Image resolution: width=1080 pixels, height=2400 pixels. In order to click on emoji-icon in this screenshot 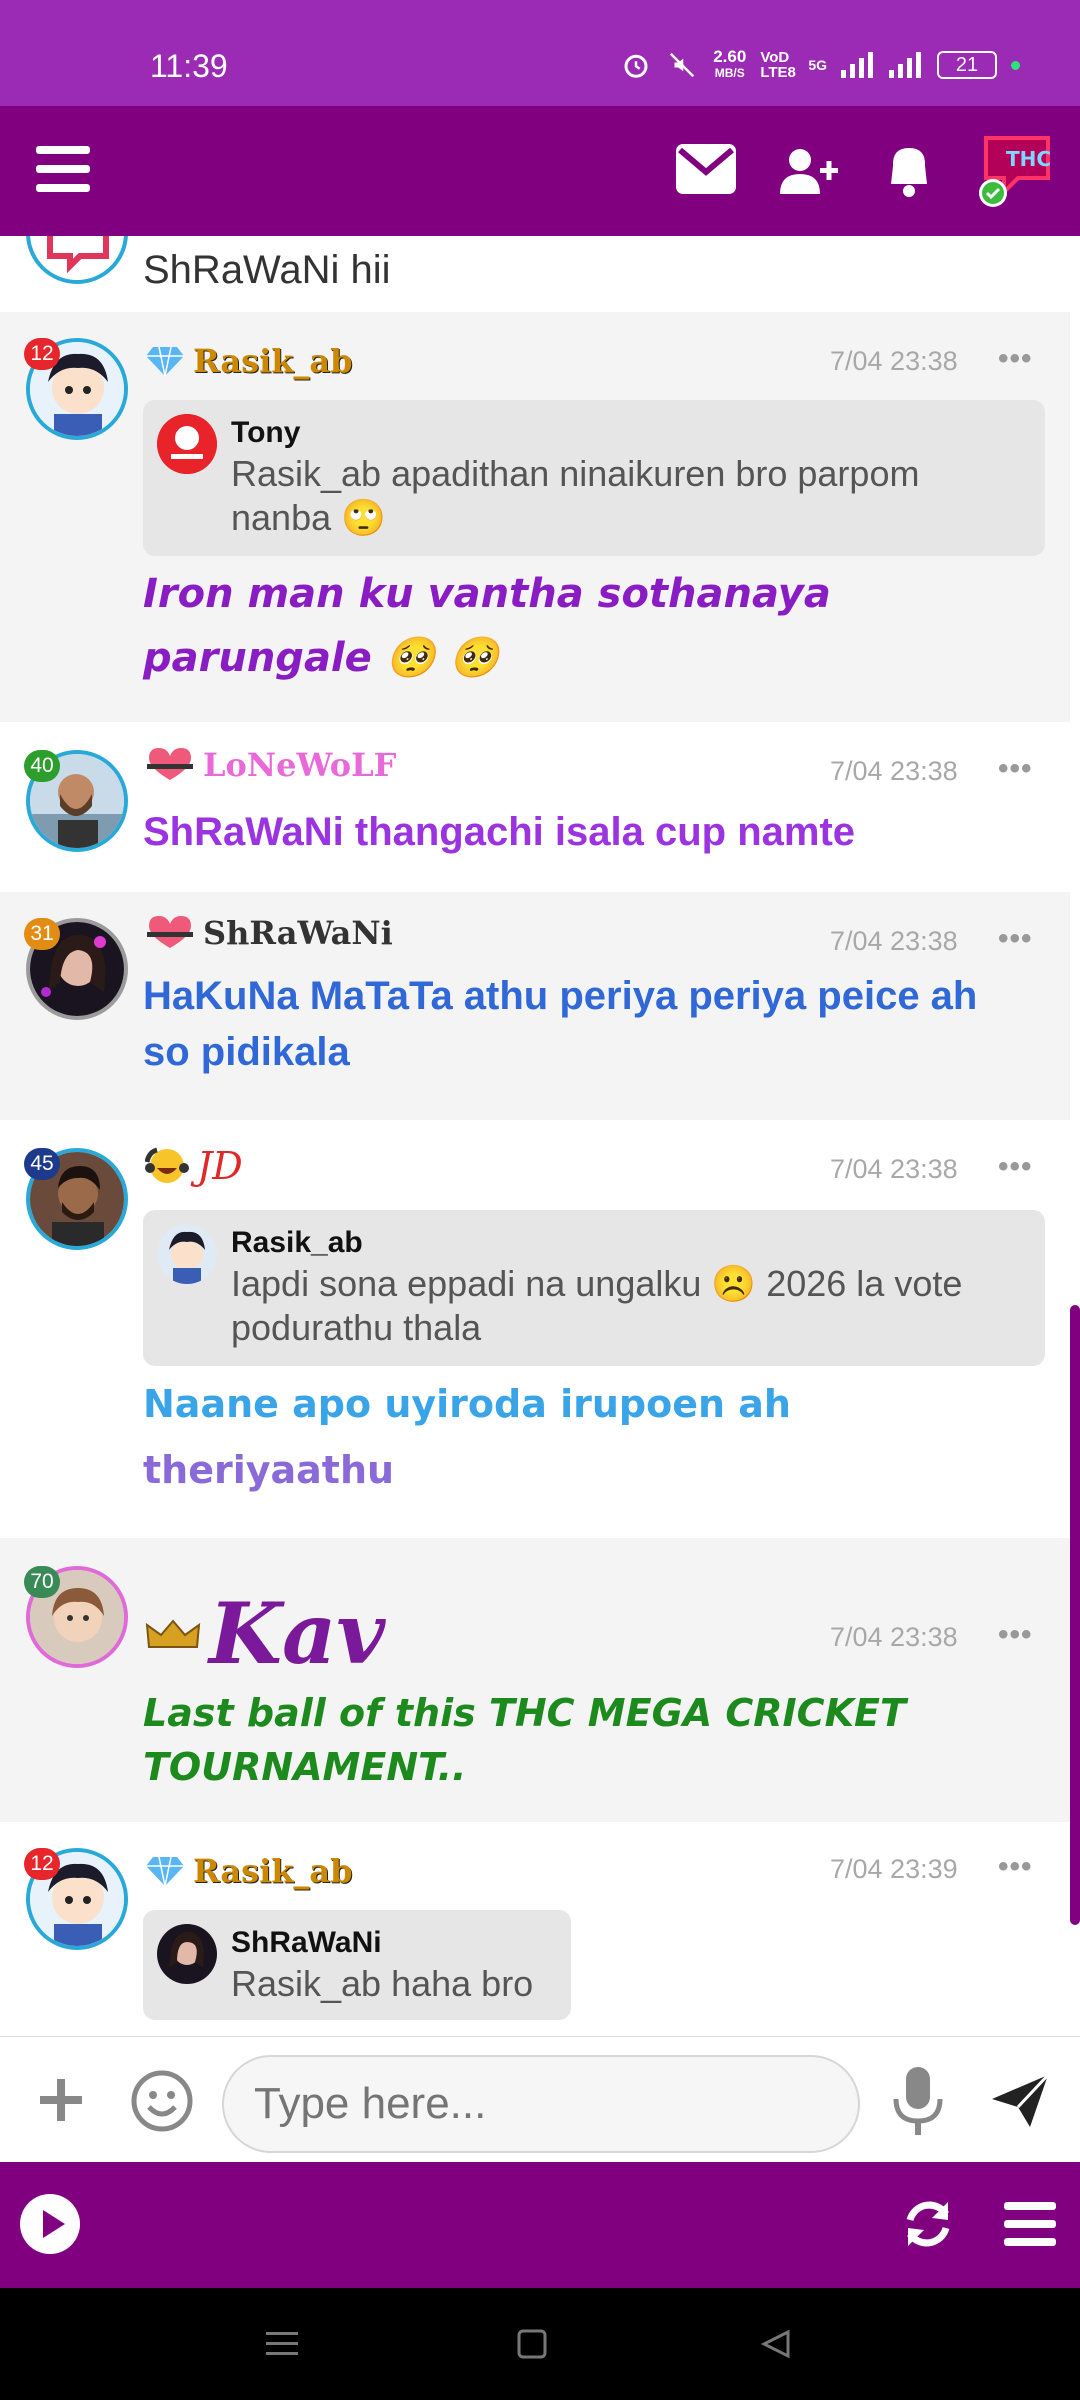, I will do `click(162, 2101)`.